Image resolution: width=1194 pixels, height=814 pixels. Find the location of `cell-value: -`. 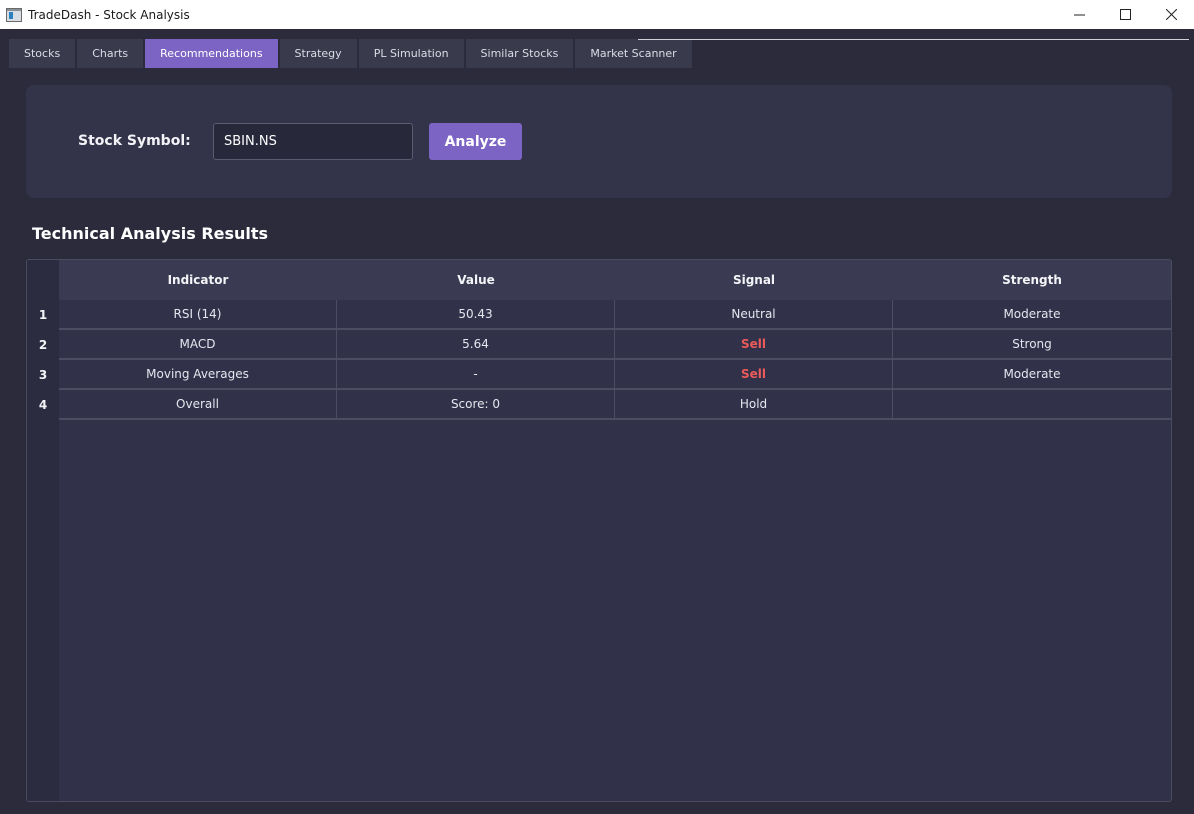

cell-value: - is located at coordinates (476, 375).